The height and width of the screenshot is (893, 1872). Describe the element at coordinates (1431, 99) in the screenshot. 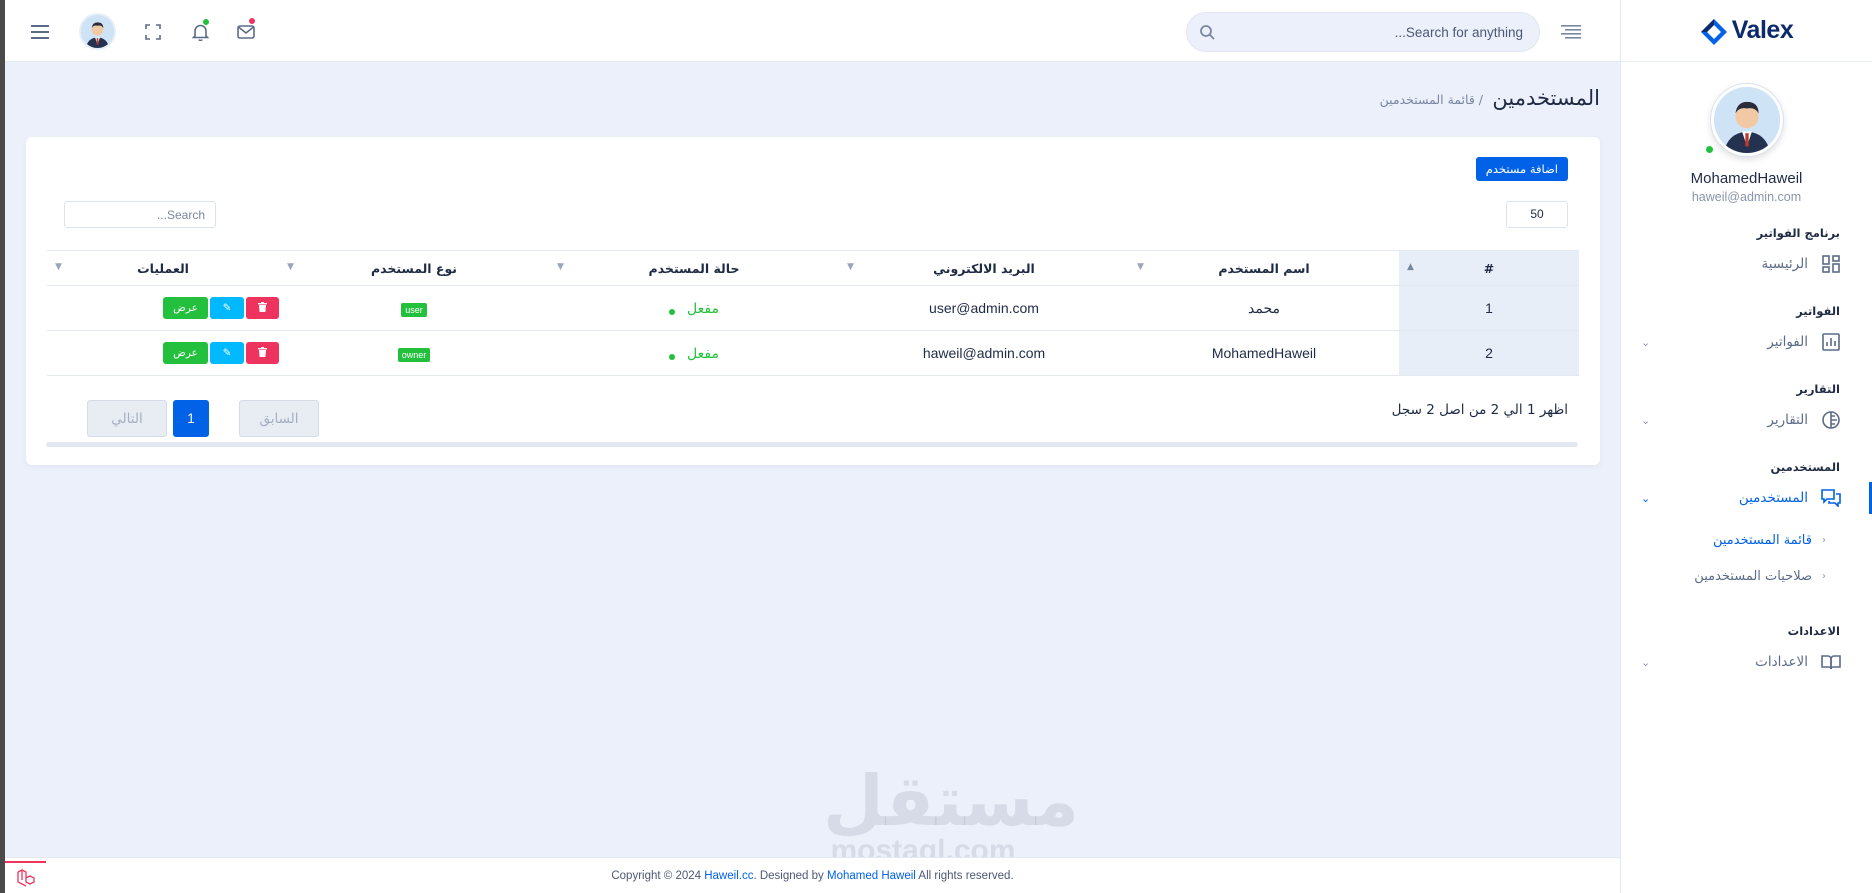

I see `breadcrumb: / قائمة المستخدمين` at that location.